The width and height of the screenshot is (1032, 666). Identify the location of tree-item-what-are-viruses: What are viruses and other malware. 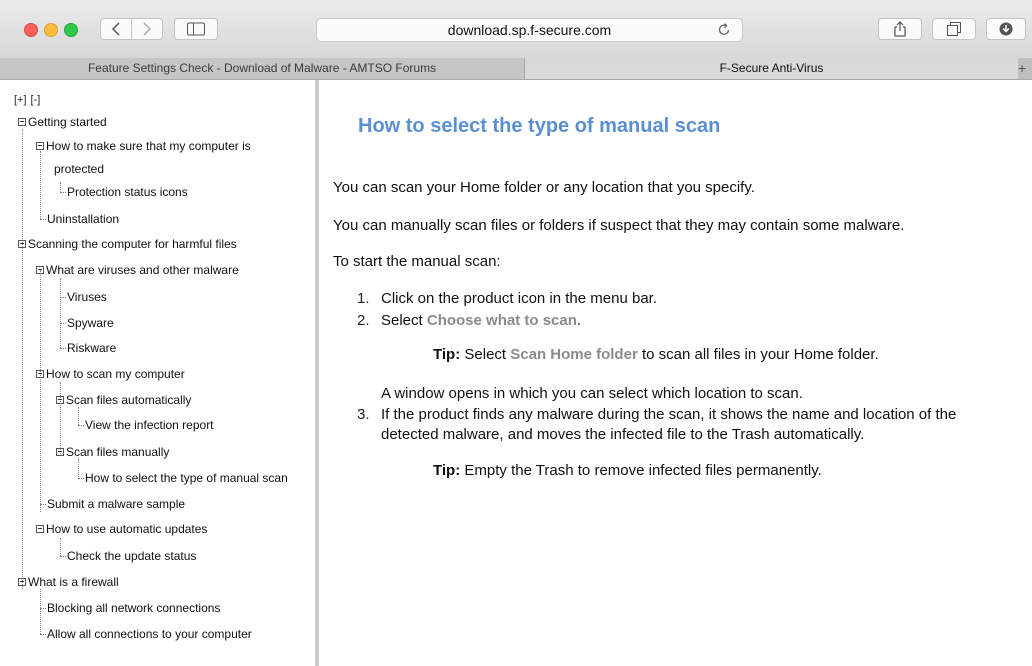
(137, 270).